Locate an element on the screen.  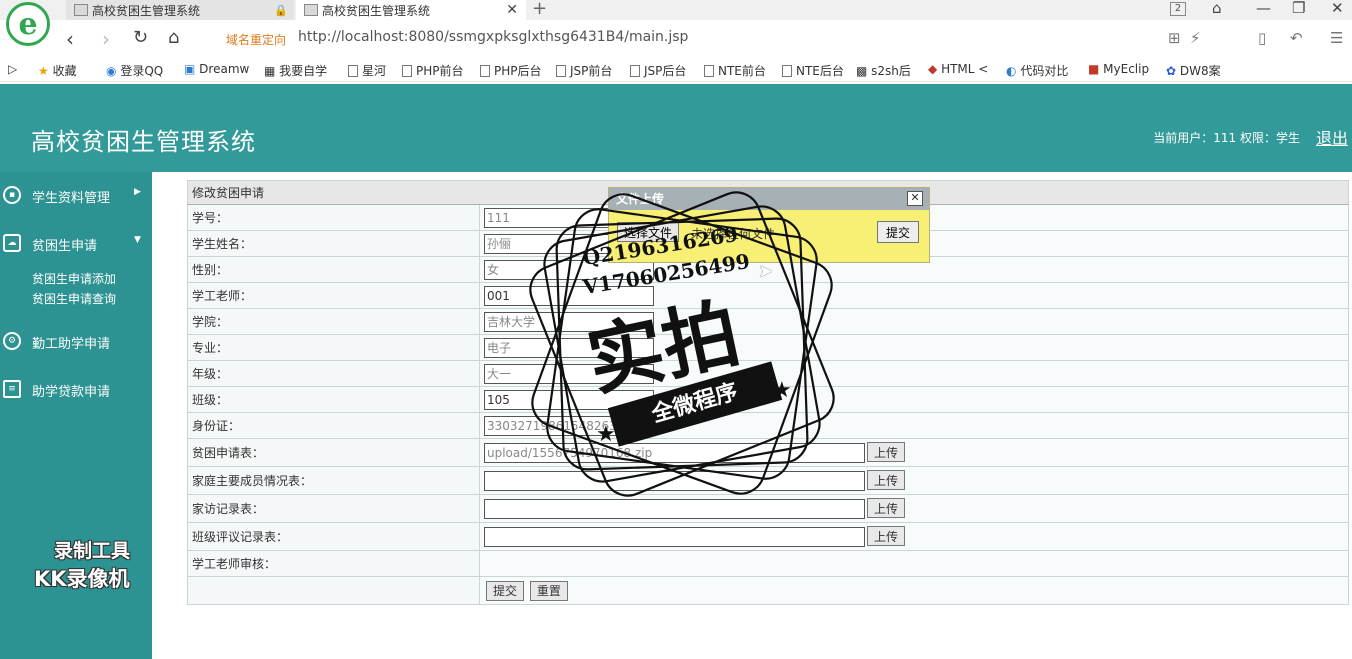
close-tab-icon: ✕ is located at coordinates (512, 10).